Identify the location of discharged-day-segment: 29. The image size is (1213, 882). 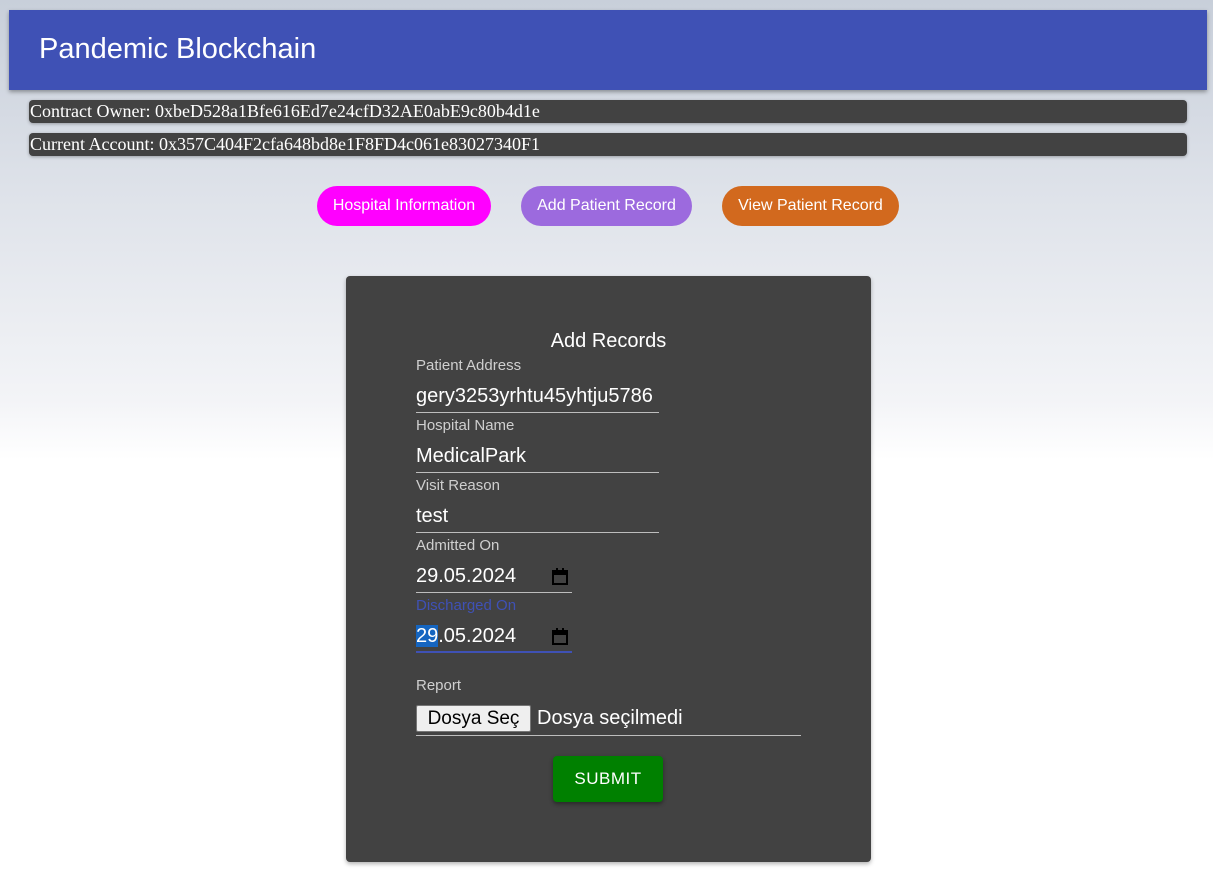
(427, 636).